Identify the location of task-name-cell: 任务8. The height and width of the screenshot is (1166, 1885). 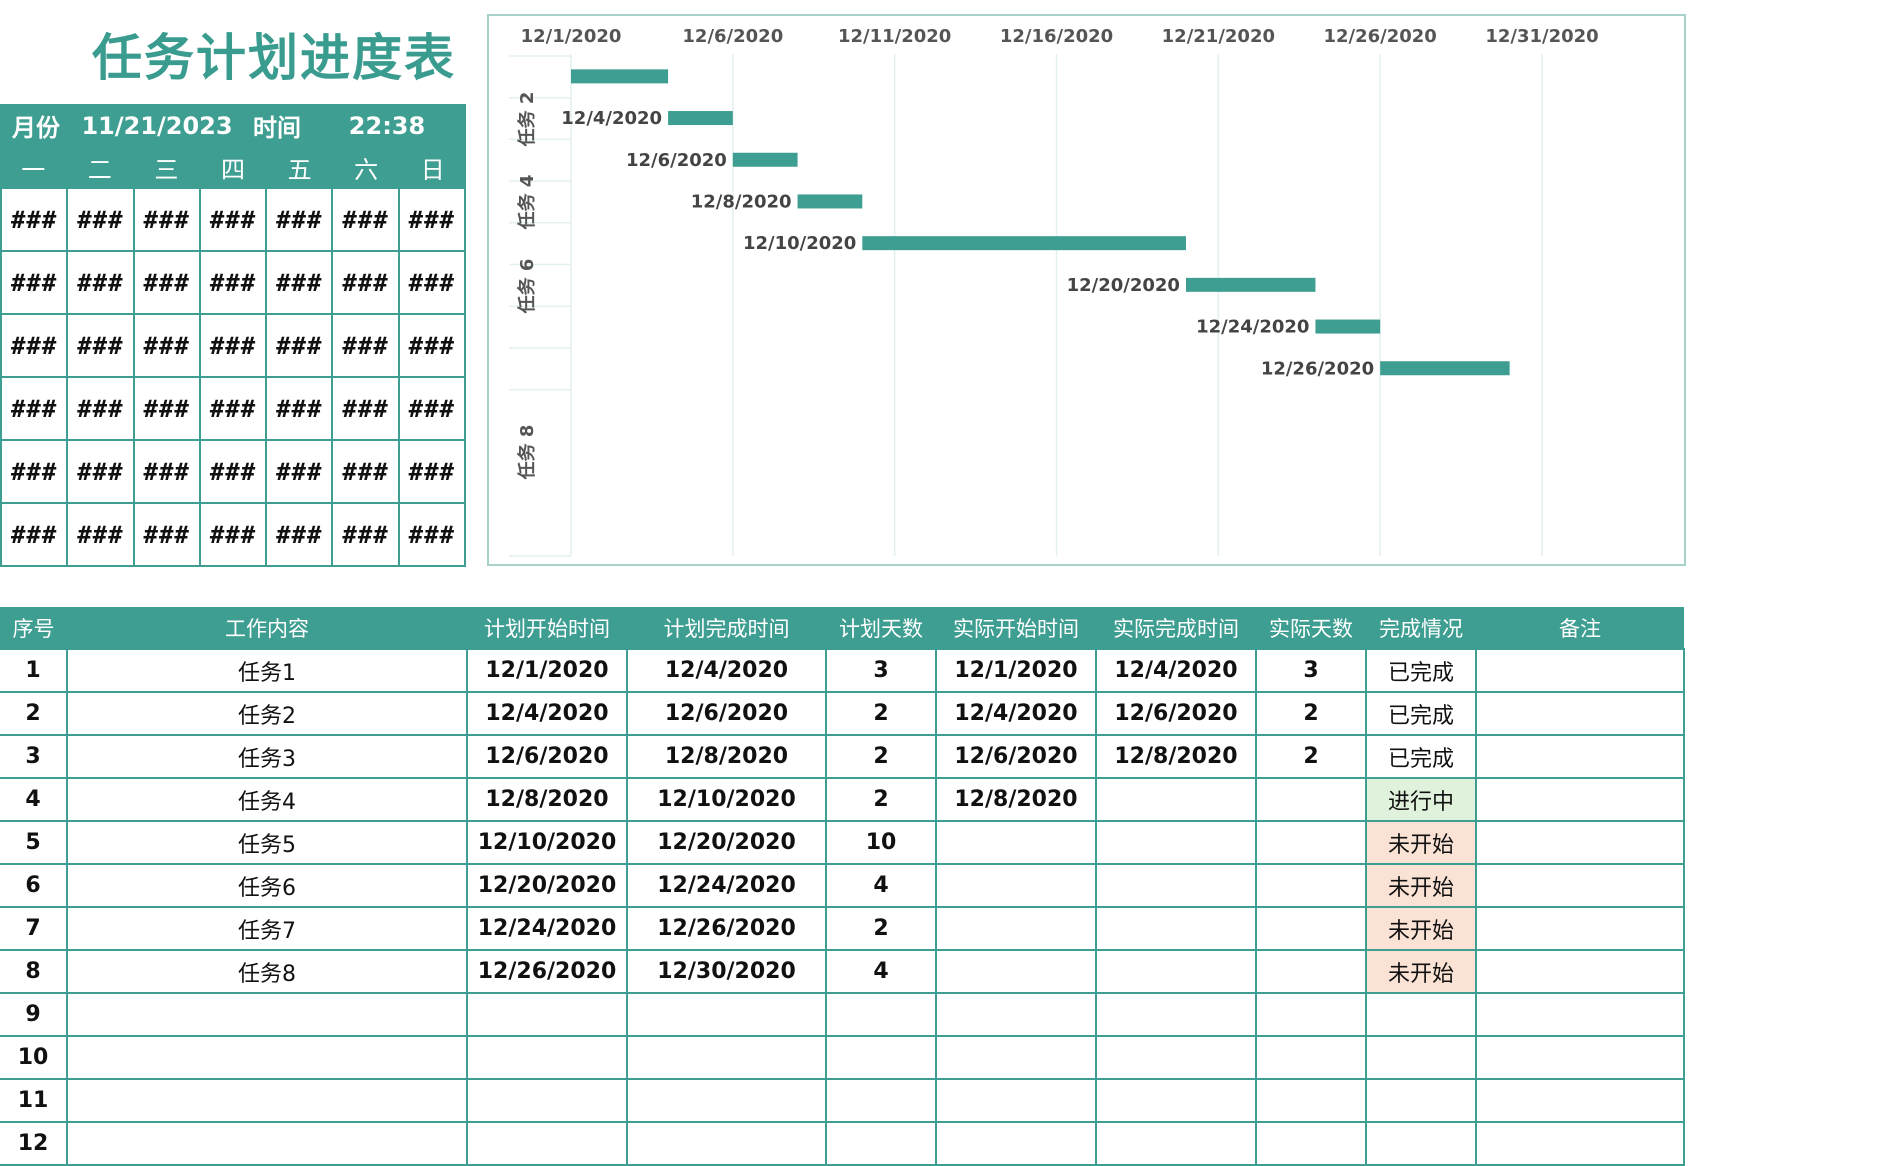
(267, 971).